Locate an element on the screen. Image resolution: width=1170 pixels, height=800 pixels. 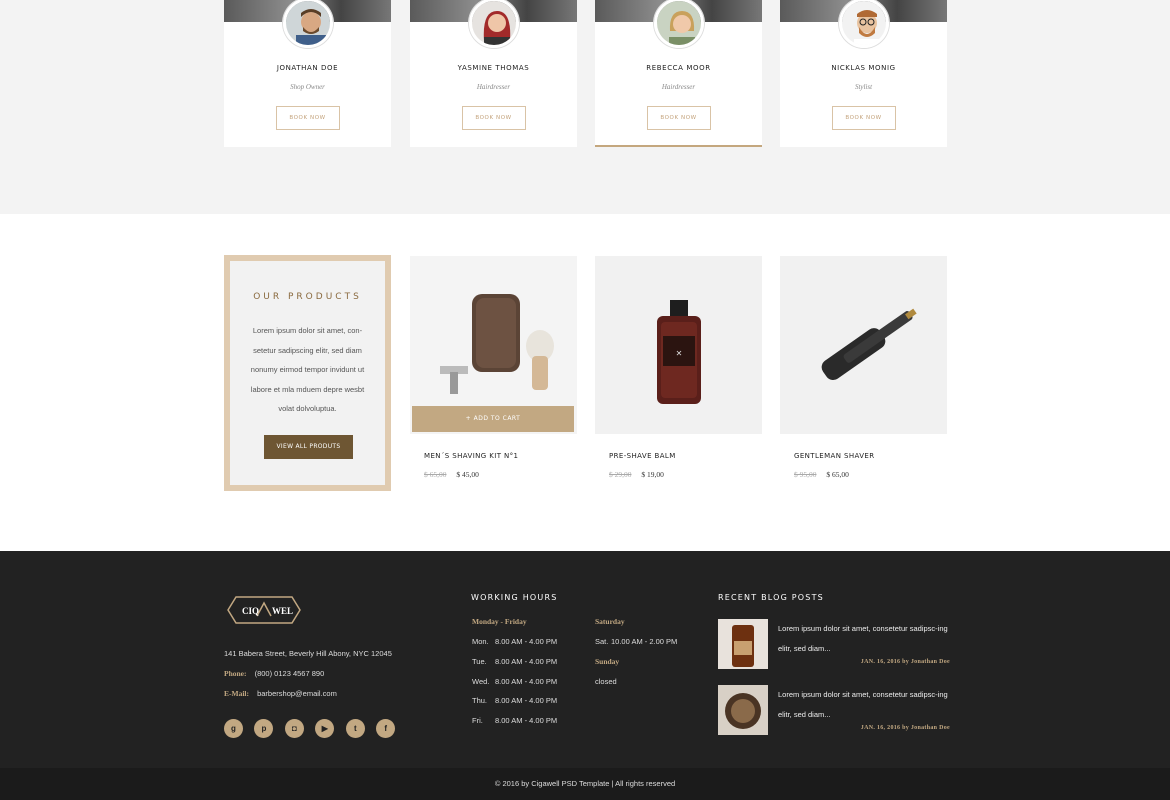
team-member-role: Stylist is located at coordinates (863, 87).